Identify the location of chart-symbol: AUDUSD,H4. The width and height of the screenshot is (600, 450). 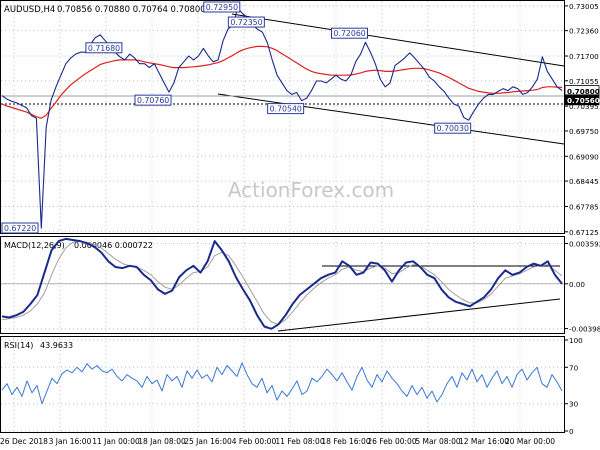
(29, 10).